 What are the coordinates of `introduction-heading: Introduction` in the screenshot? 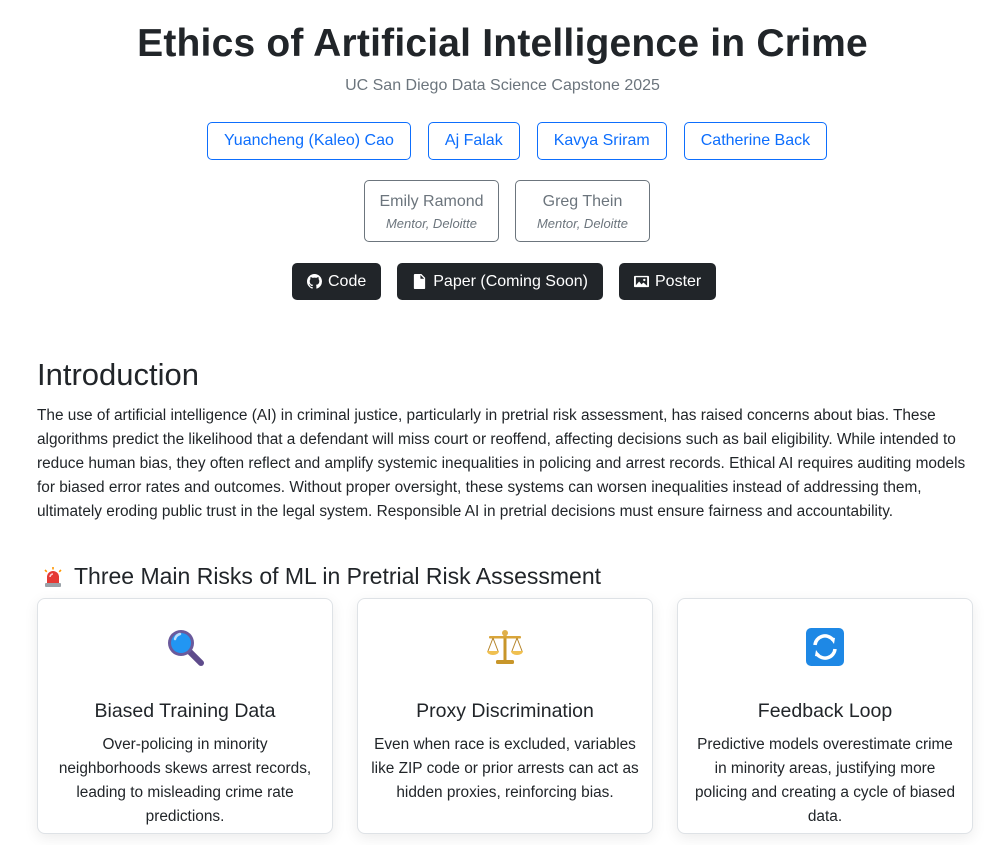 It's located at (118, 374).